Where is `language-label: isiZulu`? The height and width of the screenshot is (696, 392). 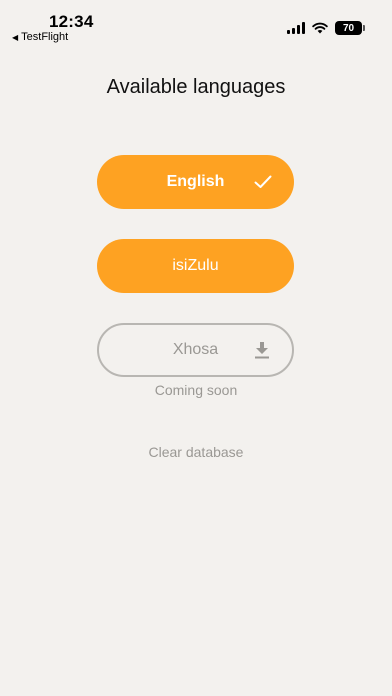 language-label: isiZulu is located at coordinates (195, 265).